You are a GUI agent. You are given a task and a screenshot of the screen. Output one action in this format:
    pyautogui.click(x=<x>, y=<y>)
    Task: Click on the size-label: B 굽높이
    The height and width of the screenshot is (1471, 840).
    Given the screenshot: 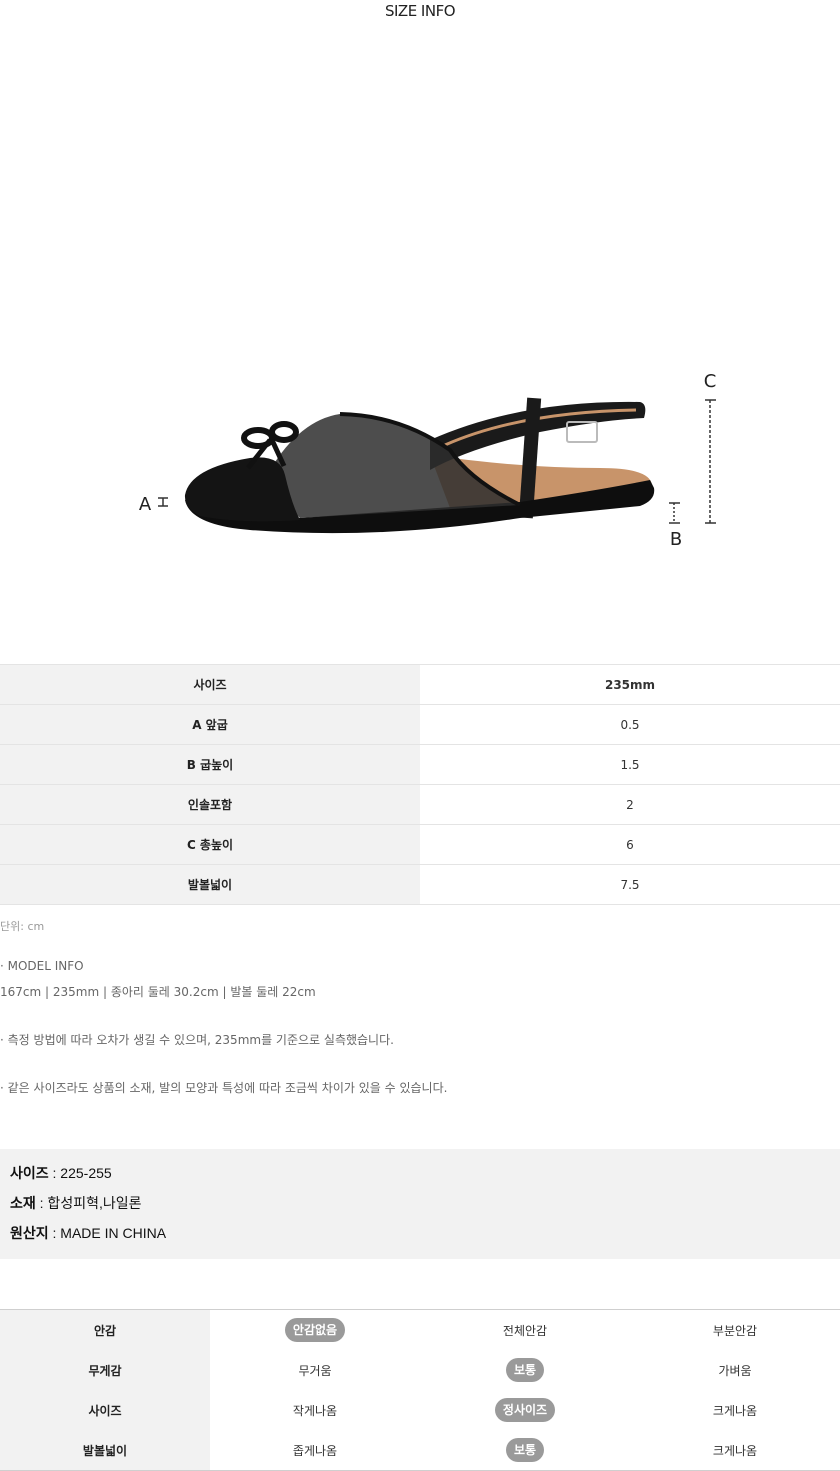 What is the action you would take?
    pyautogui.click(x=210, y=764)
    